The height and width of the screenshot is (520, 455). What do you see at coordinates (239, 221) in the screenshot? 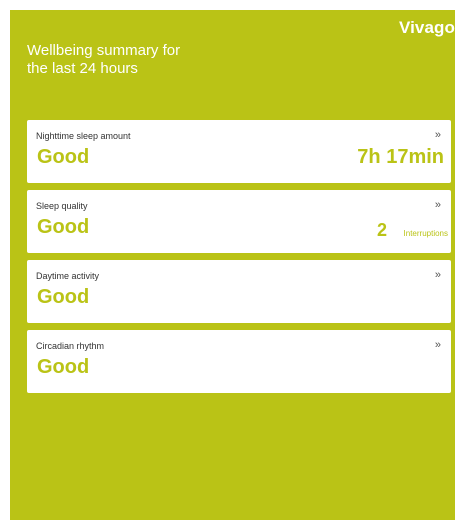
I see `card-sleep-quality: Sleep quality » Good 2 Interruptions` at bounding box center [239, 221].